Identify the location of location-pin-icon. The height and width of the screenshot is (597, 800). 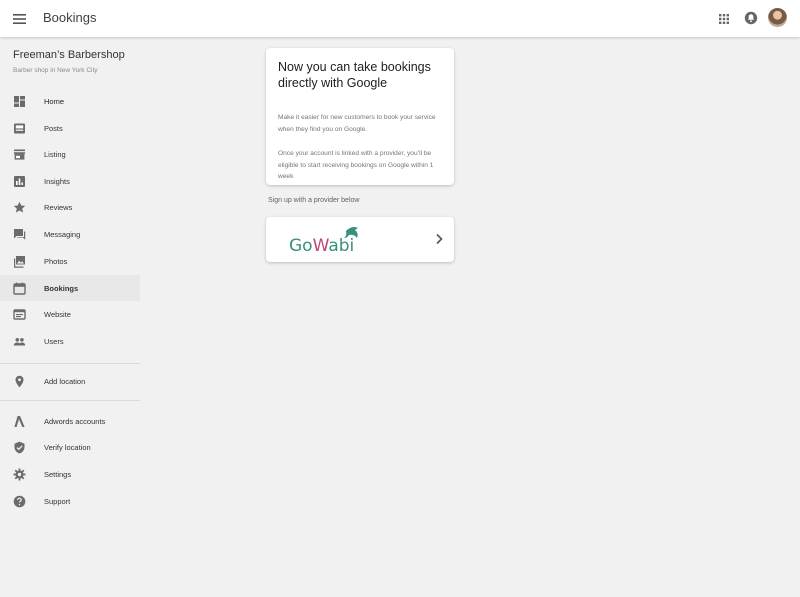
(19, 381).